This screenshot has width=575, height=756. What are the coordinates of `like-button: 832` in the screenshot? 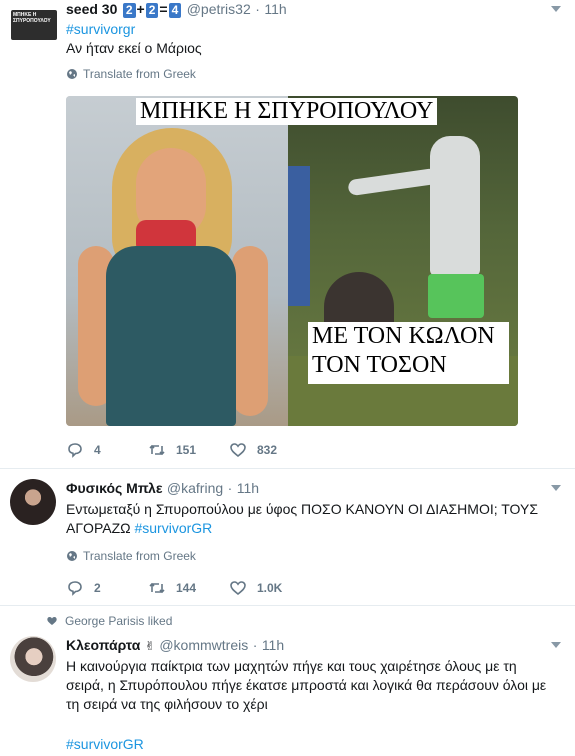 It's located at (253, 450).